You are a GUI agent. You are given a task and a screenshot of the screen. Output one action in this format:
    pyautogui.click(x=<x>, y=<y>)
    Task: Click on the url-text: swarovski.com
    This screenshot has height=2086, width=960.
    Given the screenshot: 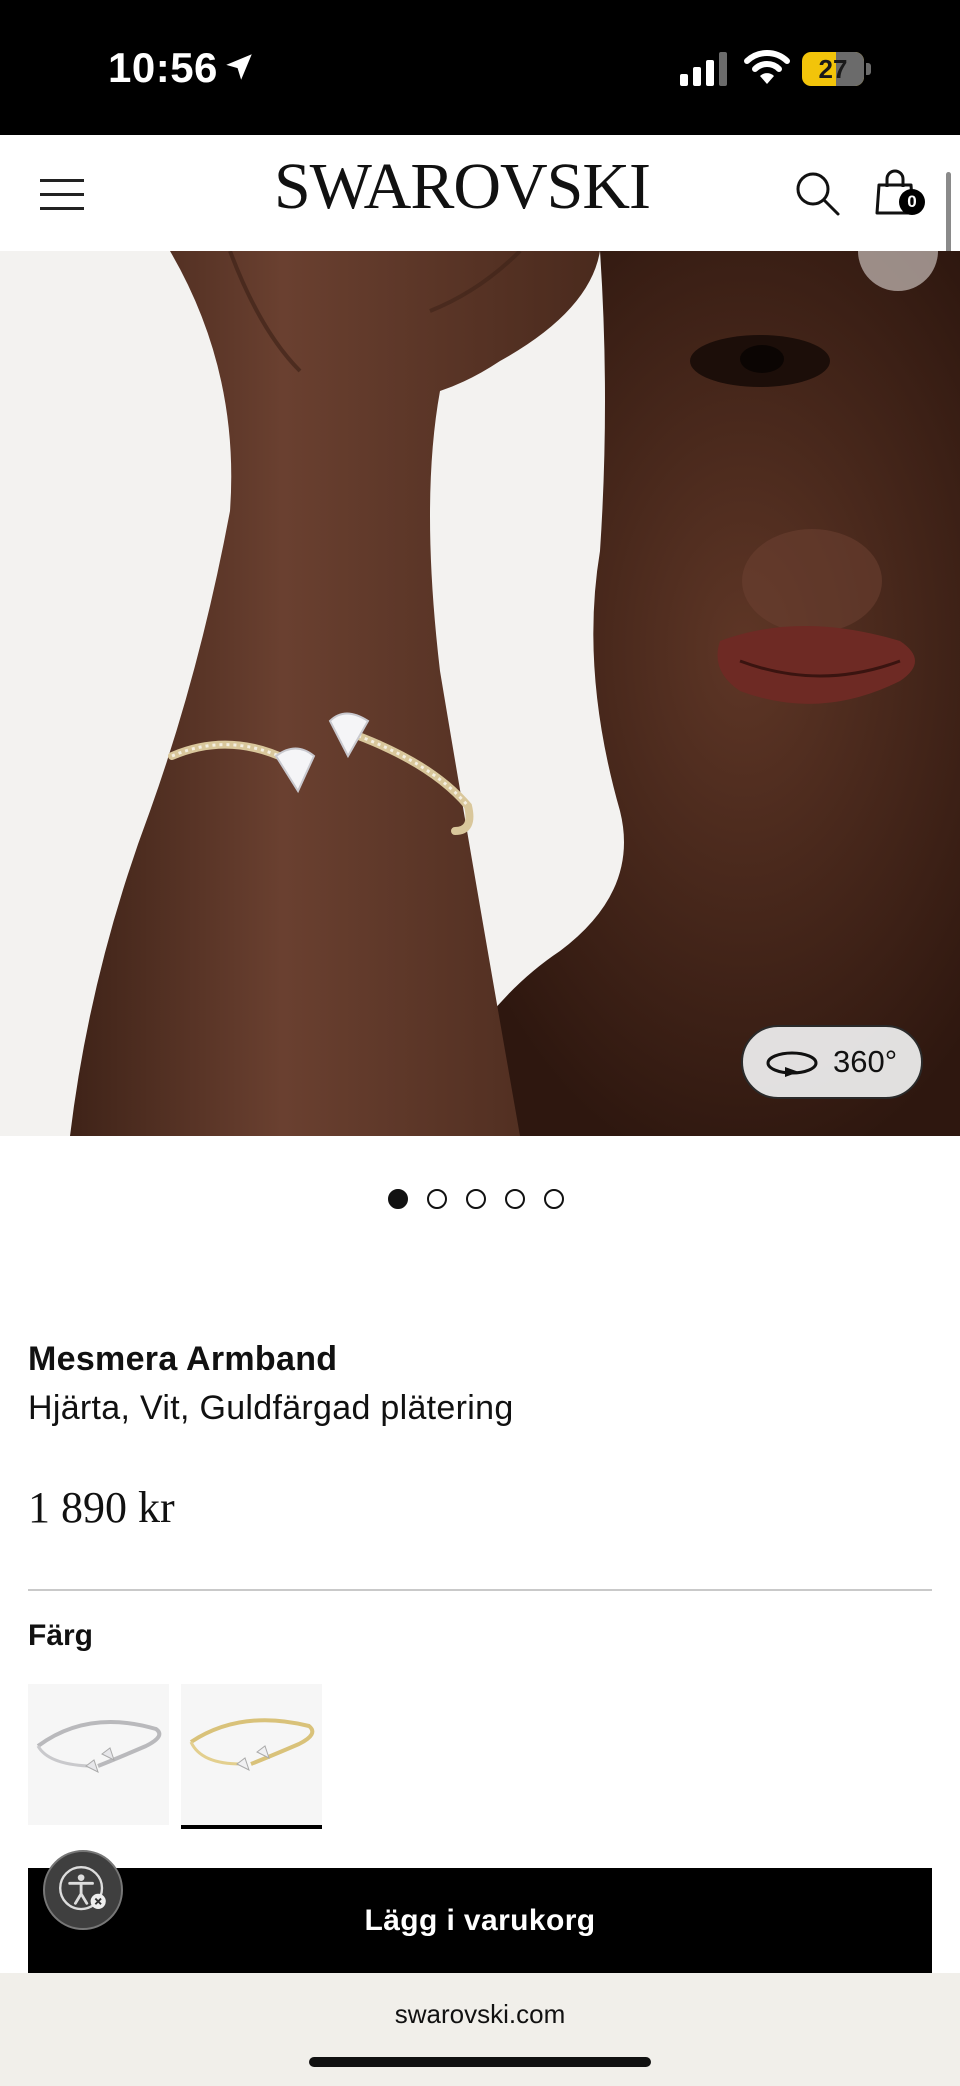 What is the action you would take?
    pyautogui.click(x=480, y=2014)
    